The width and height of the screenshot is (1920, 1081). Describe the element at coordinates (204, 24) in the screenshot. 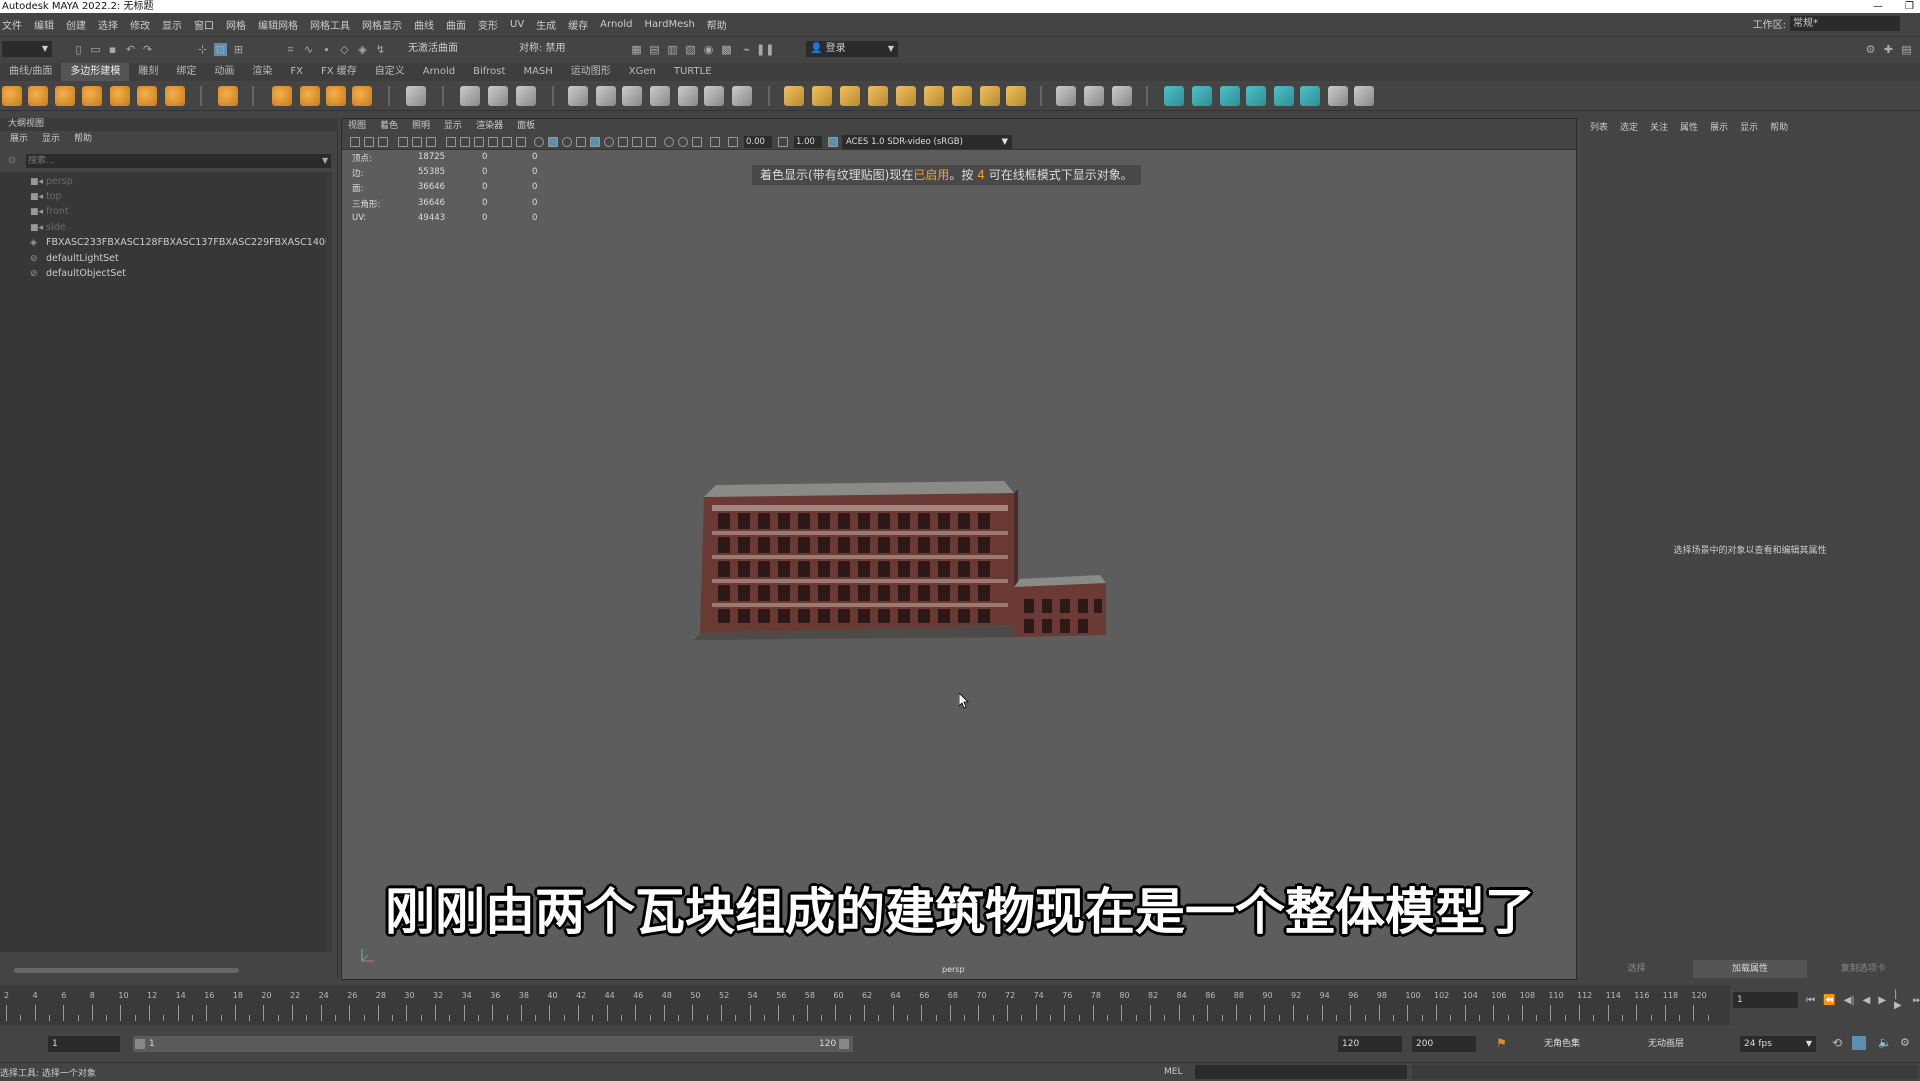

I see `menu-windows: 窗口` at that location.